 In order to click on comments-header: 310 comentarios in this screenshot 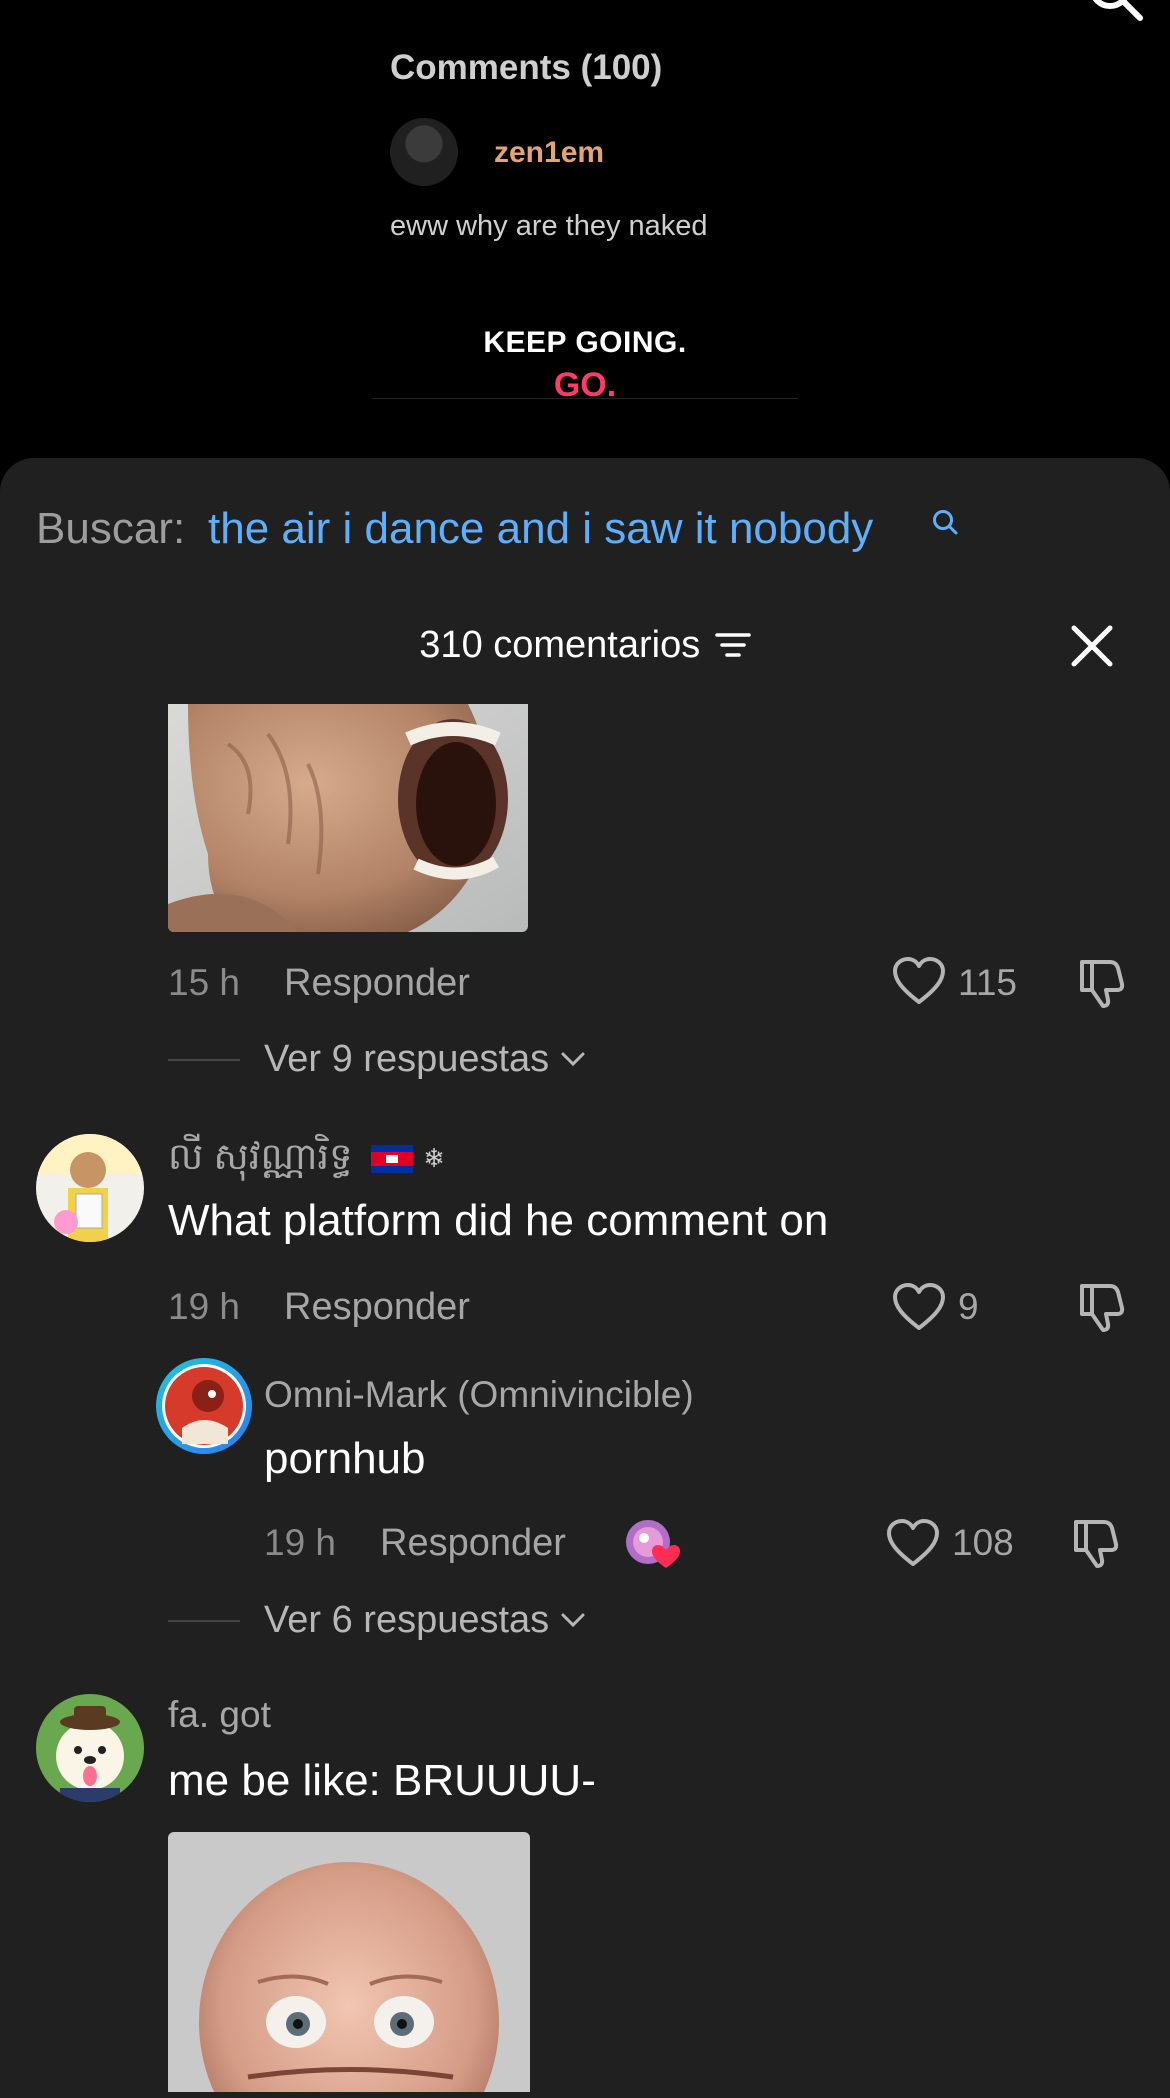, I will do `click(585, 645)`.